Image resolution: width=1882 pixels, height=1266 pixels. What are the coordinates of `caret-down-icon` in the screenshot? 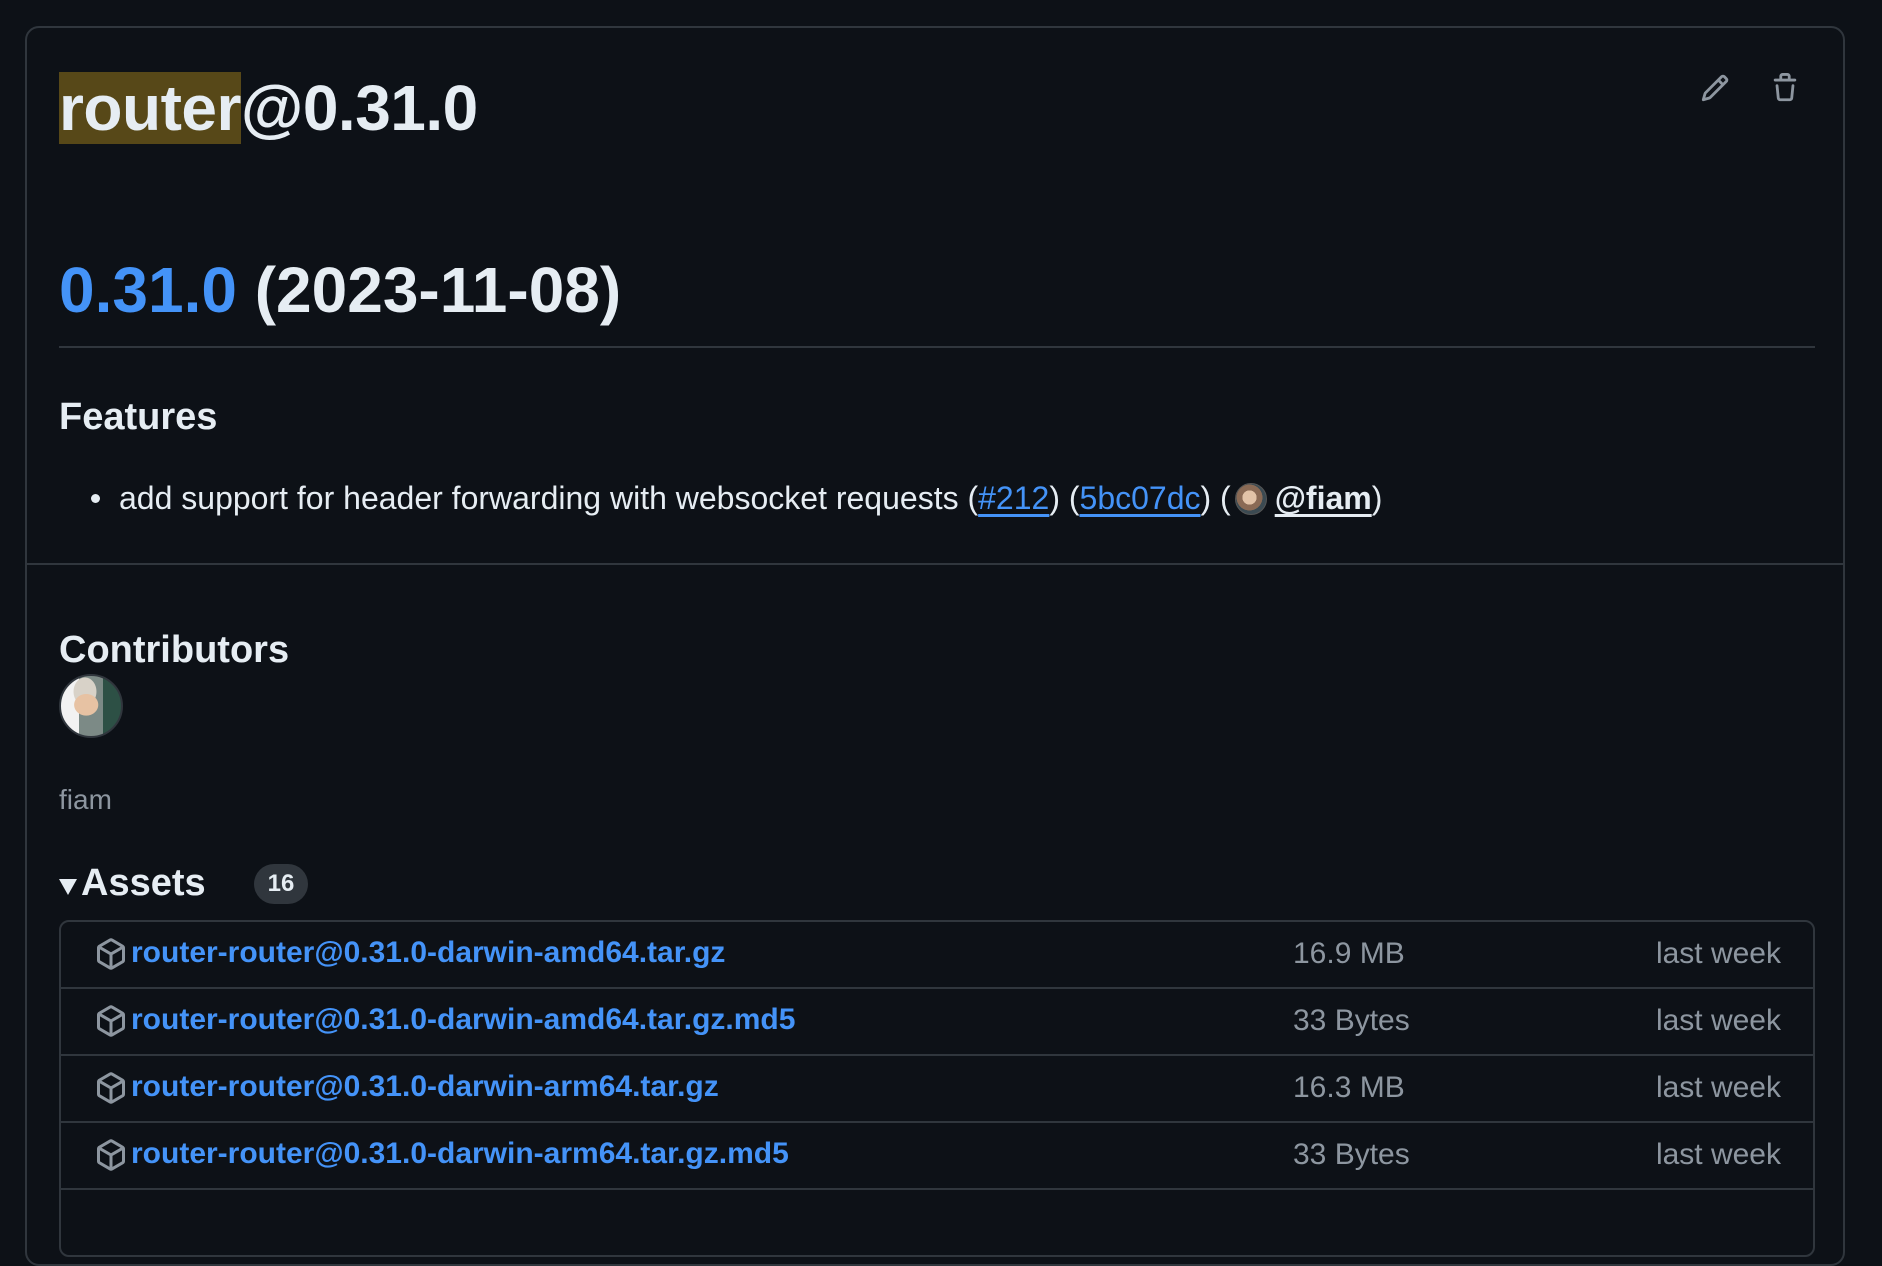 It's located at (68, 886).